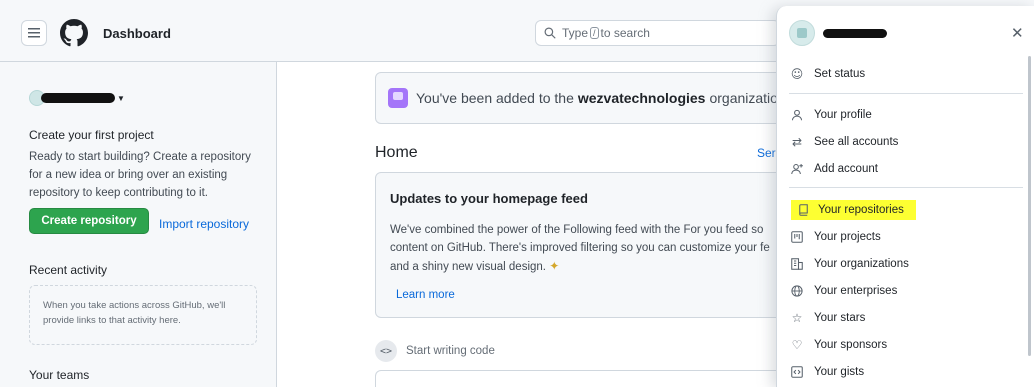  Describe the element at coordinates (905, 345) in the screenshot. I see `menu-item-your-sponsors: ♡ Your sponsors` at that location.